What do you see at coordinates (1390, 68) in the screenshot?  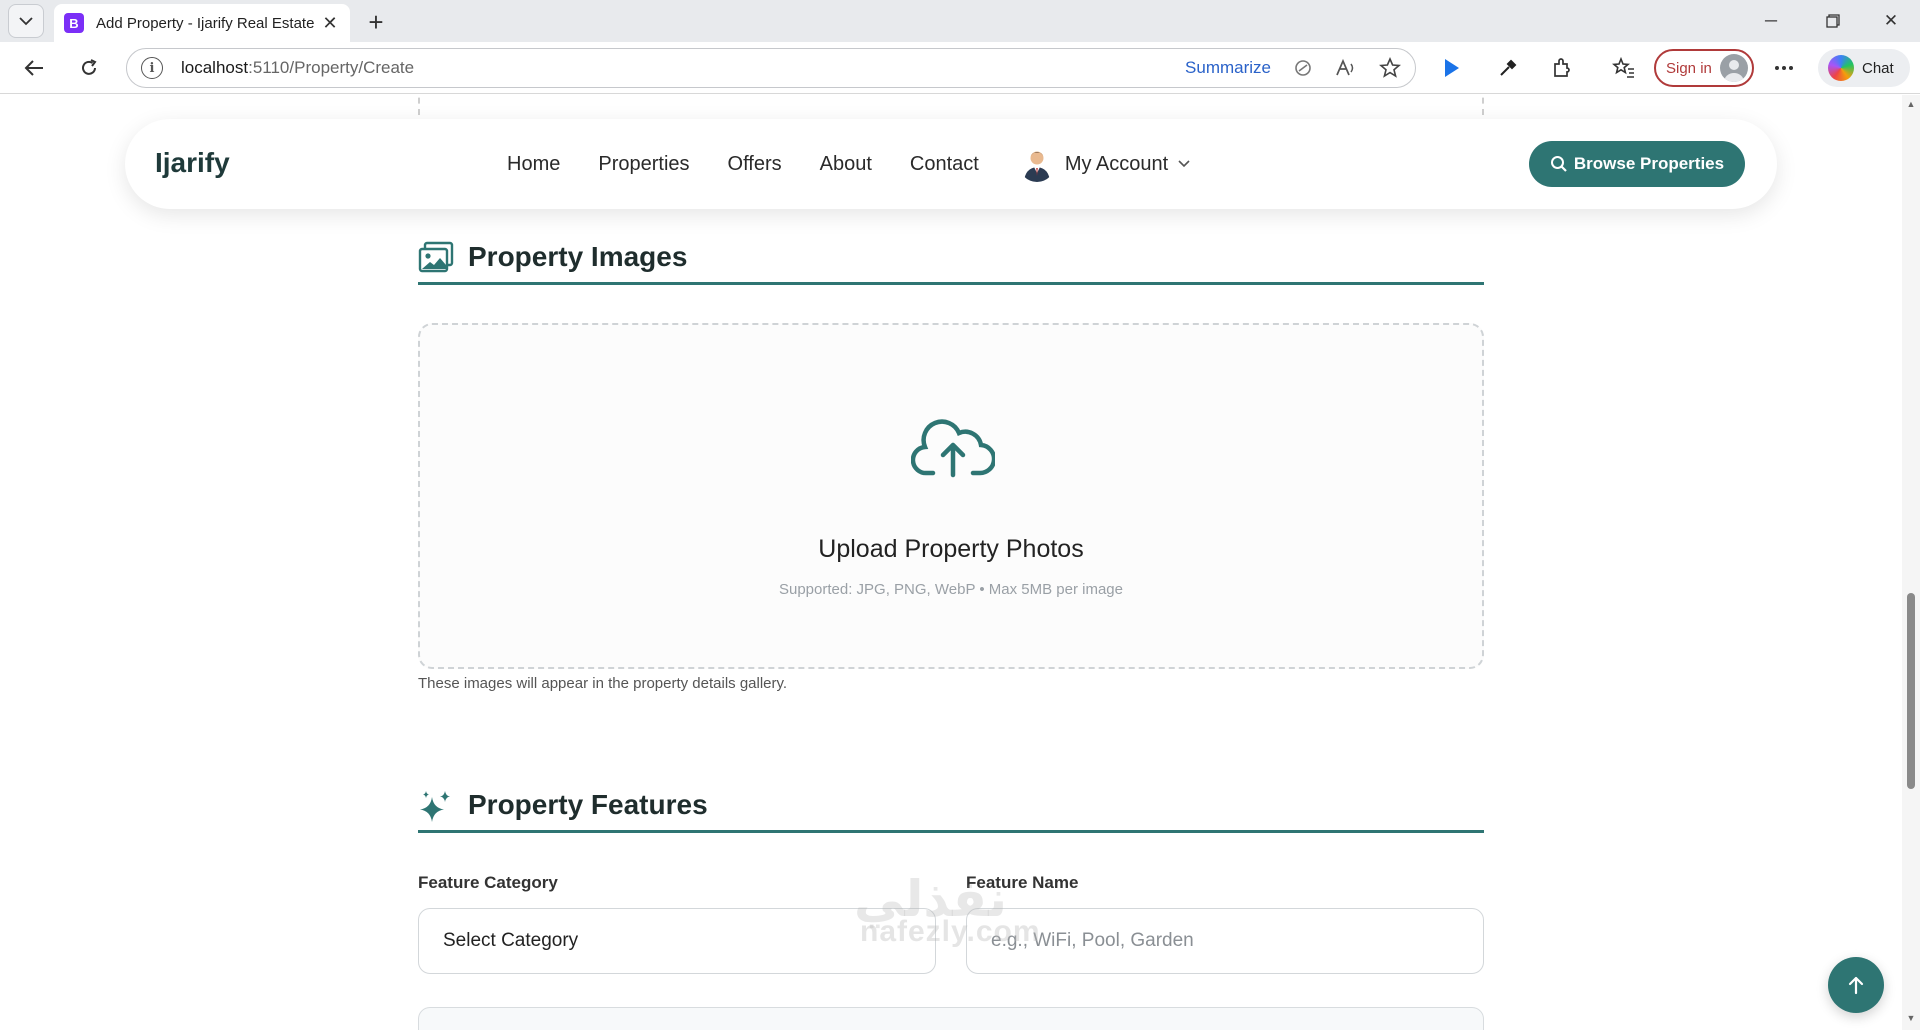 I see `favorite-star-icon` at bounding box center [1390, 68].